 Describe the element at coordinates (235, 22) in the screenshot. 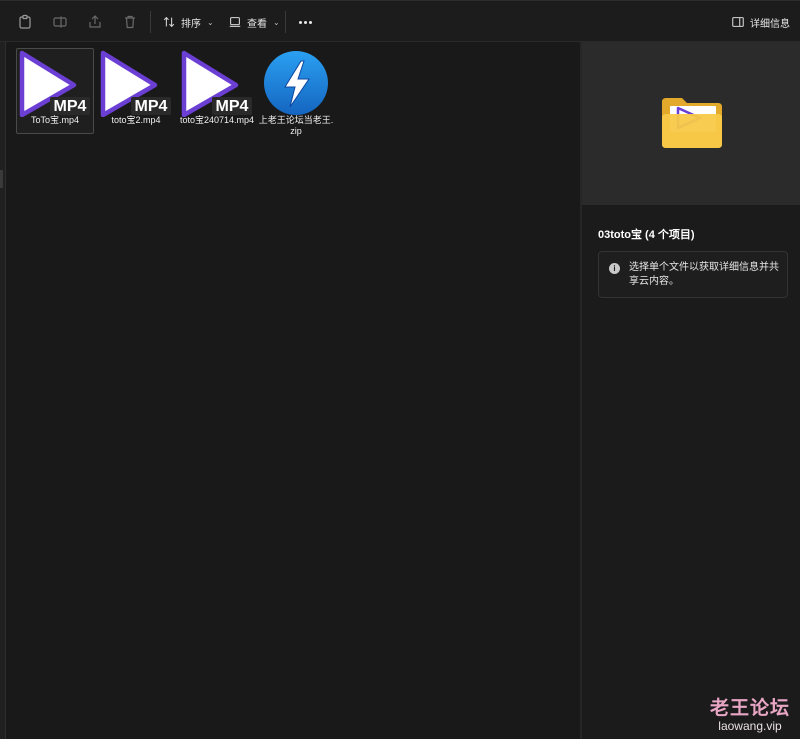

I see `view-icon` at that location.